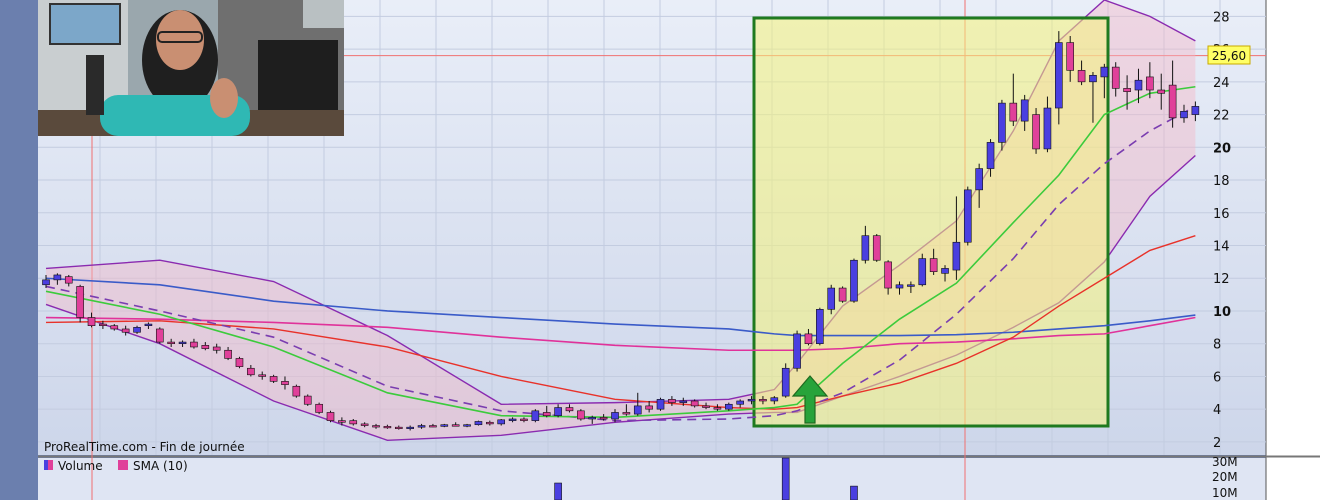  What do you see at coordinates (1217, 377) in the screenshot?
I see `y-tick-label: 6` at bounding box center [1217, 377].